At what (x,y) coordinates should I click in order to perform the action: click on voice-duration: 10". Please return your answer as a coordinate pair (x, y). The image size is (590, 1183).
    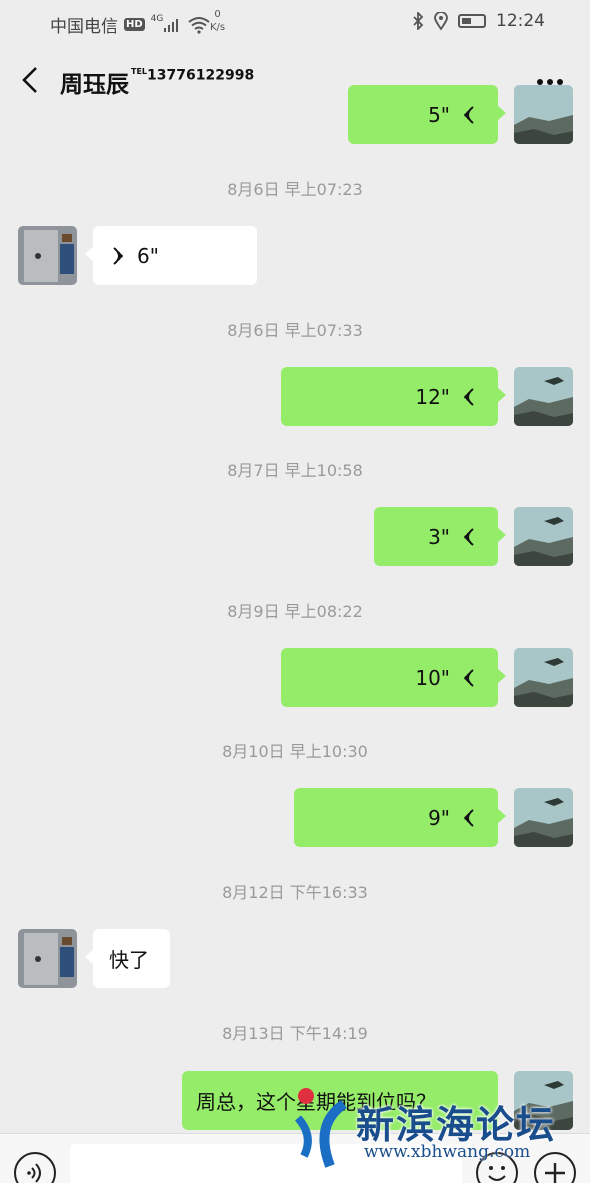
    Looking at the image, I should click on (432, 677).